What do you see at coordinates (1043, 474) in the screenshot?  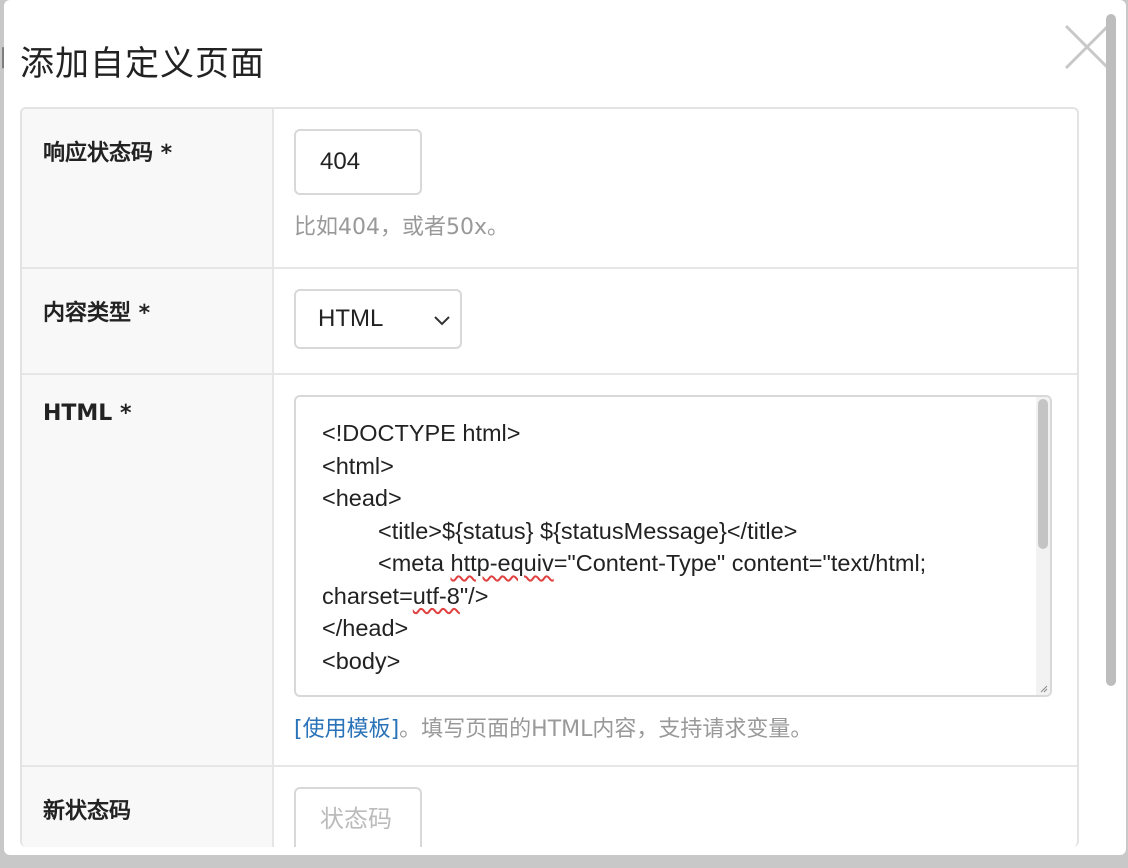 I see `textarea-scrollbar-thumb` at bounding box center [1043, 474].